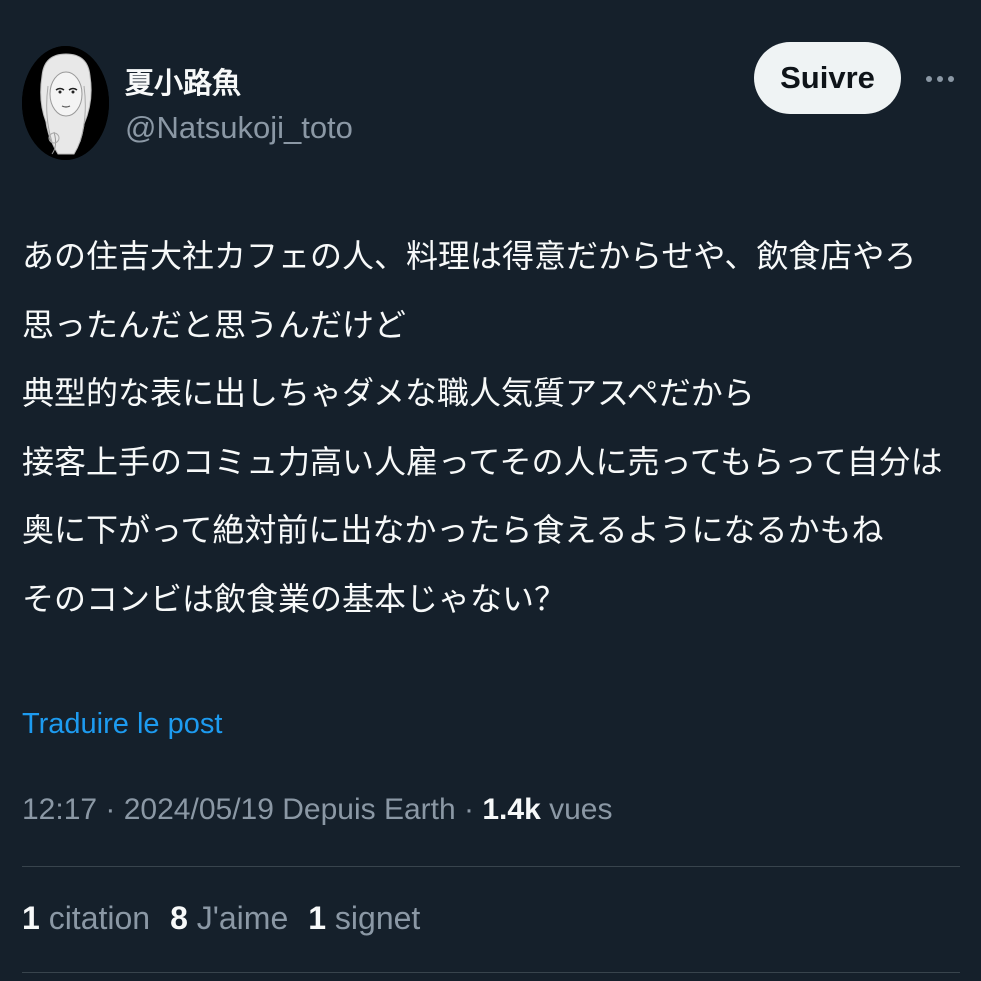 The image size is (981, 981). What do you see at coordinates (294, 598) in the screenshot?
I see `tweet-text-line: そのコンビは飲食業の基本じゃない？` at bounding box center [294, 598].